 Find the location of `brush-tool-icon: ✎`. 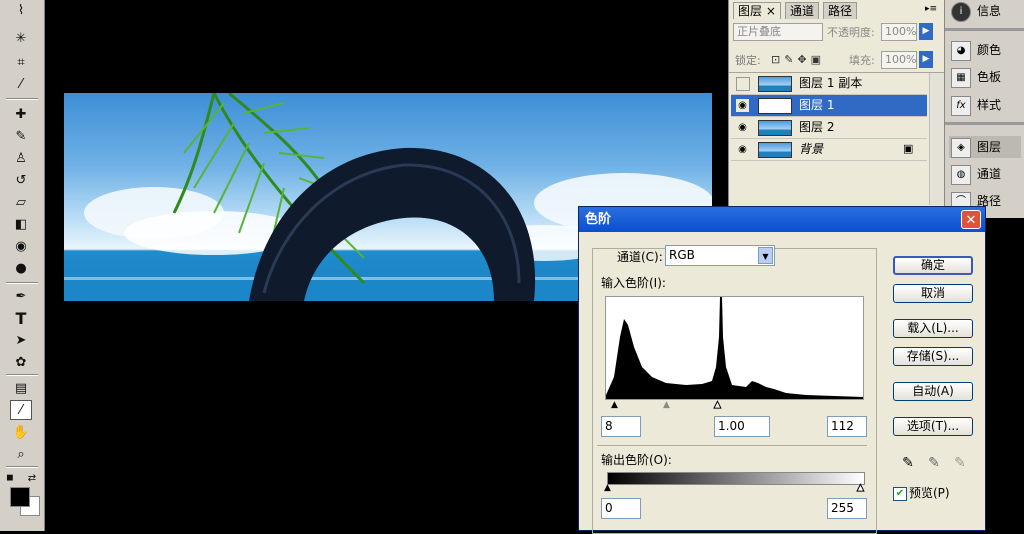

brush-tool-icon: ✎ is located at coordinates (21, 136).